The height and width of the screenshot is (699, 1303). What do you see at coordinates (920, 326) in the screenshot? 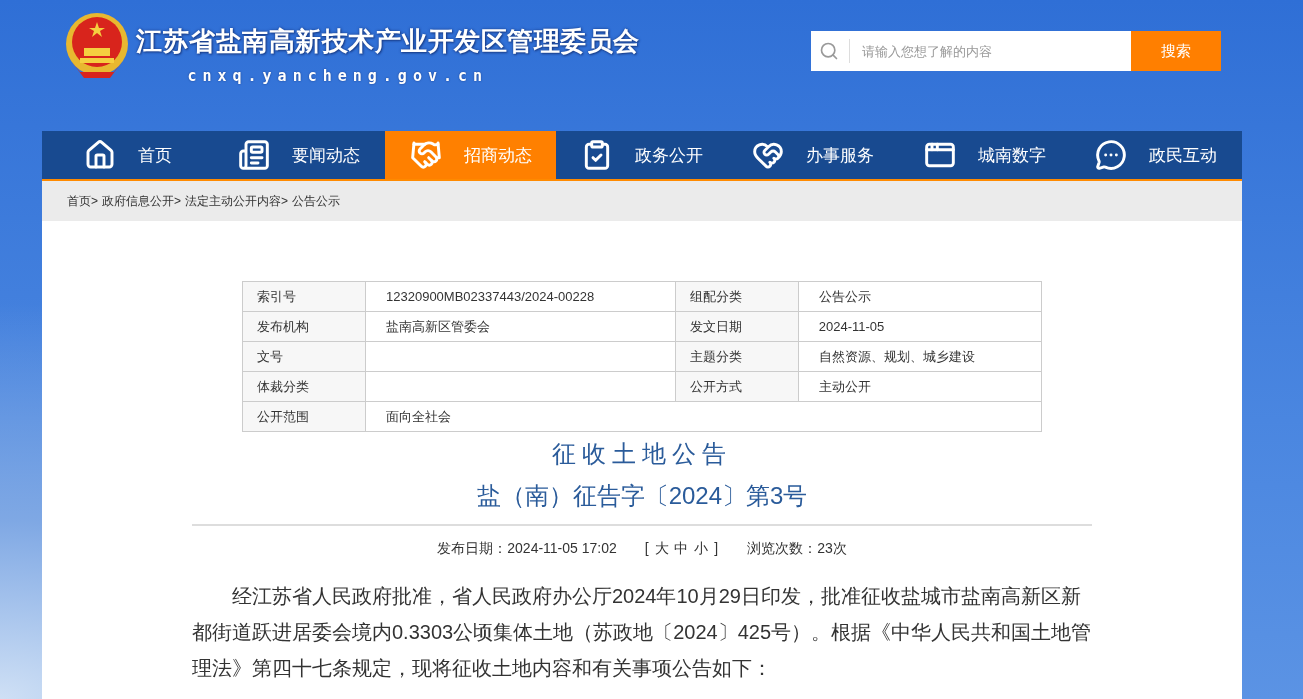
I see `table-cell: 2024-11-05` at bounding box center [920, 326].